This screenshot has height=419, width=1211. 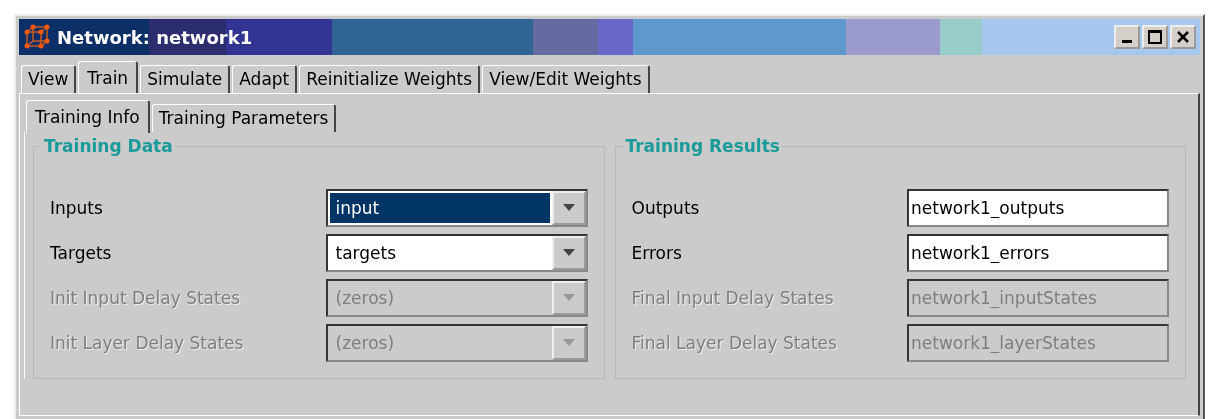 What do you see at coordinates (1038, 253) in the screenshot?
I see `input-field: network1_errors` at bounding box center [1038, 253].